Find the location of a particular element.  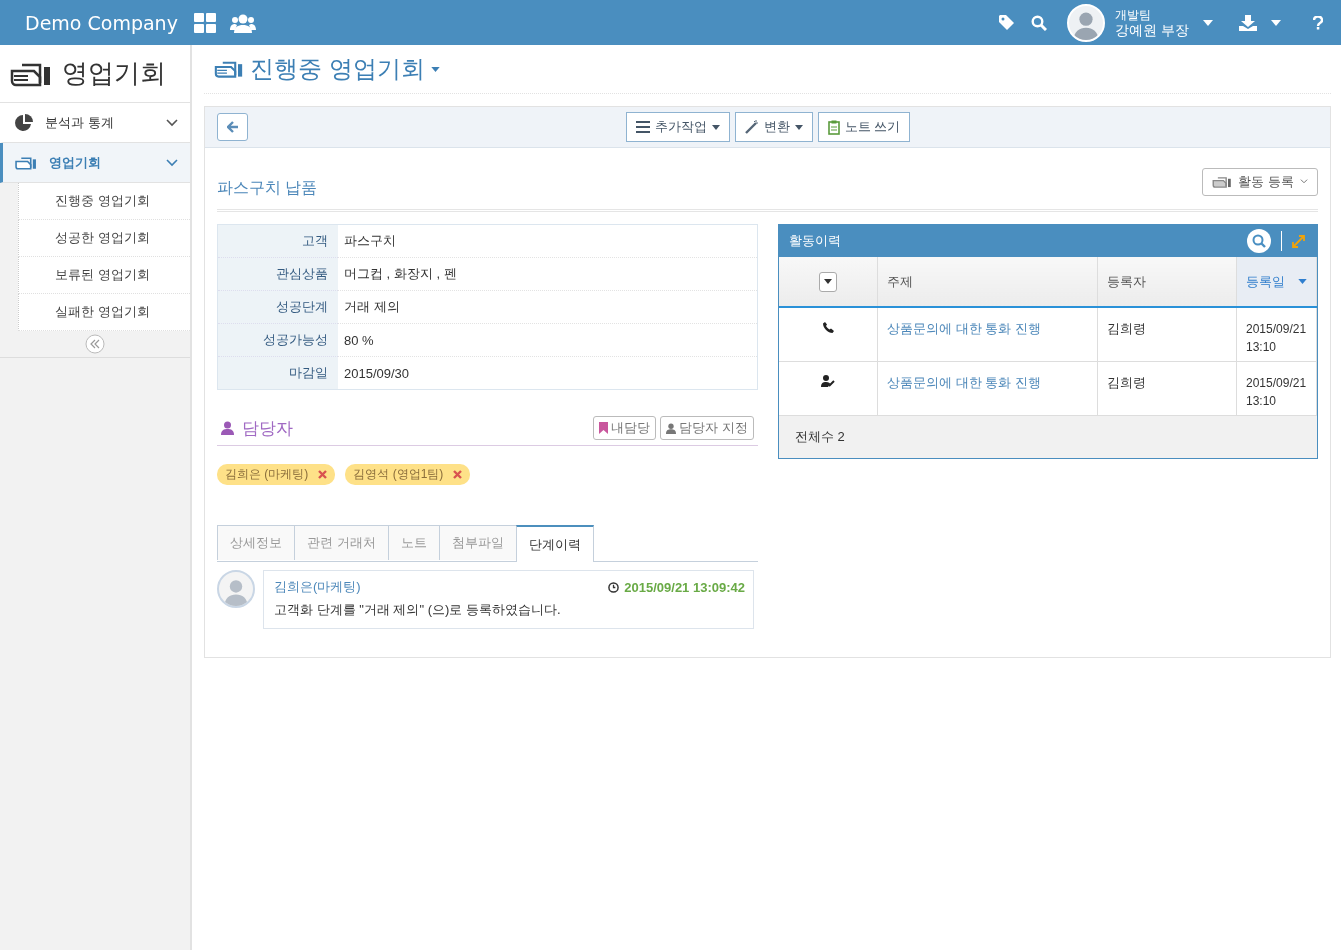

user-edit-icon is located at coordinates (828, 380).